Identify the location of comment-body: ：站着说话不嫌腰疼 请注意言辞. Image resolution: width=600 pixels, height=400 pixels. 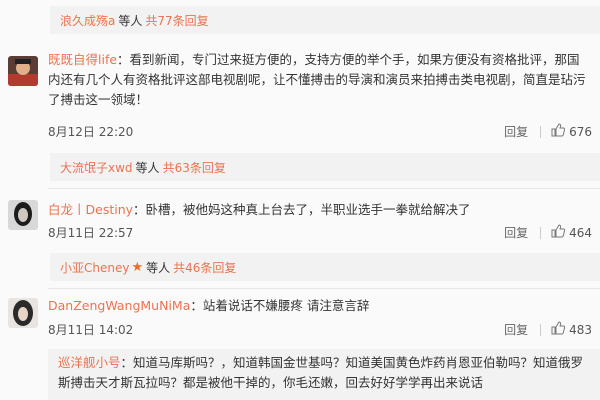
(280, 305).